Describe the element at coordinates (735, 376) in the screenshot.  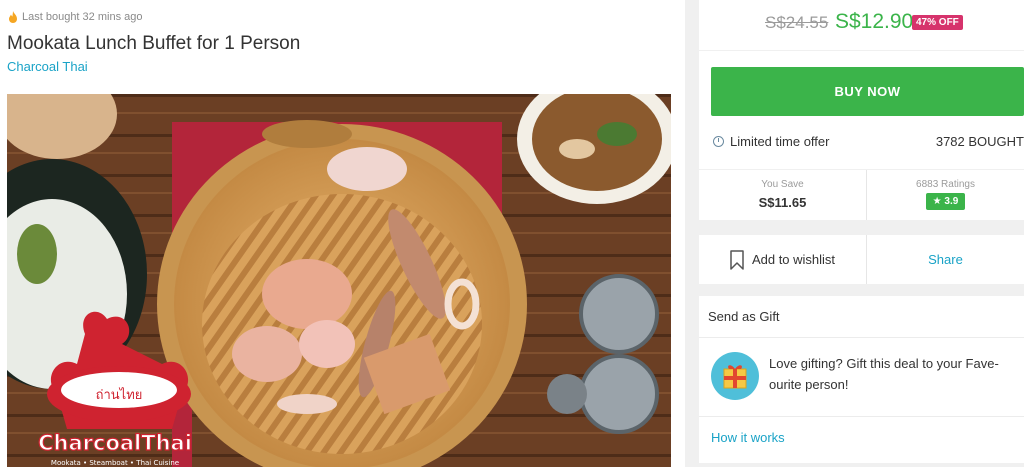
I see `gift-icon` at that location.